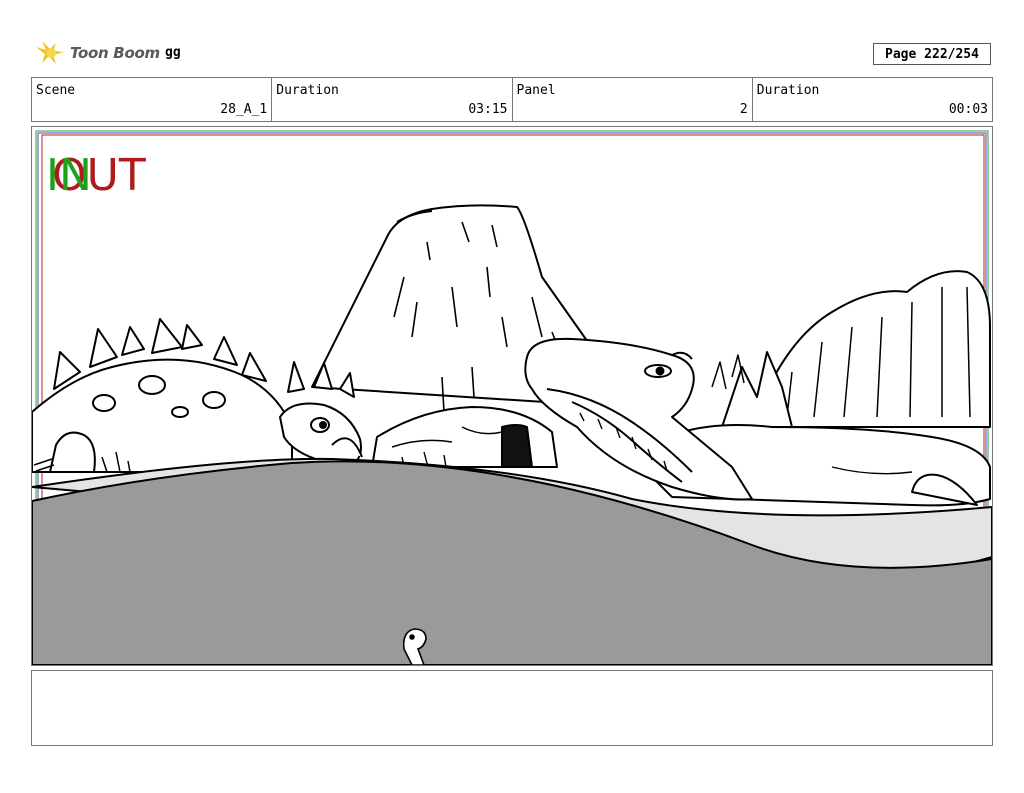 The width and height of the screenshot is (1024, 793). I want to click on scene-value: 28_A_1, so click(244, 109).